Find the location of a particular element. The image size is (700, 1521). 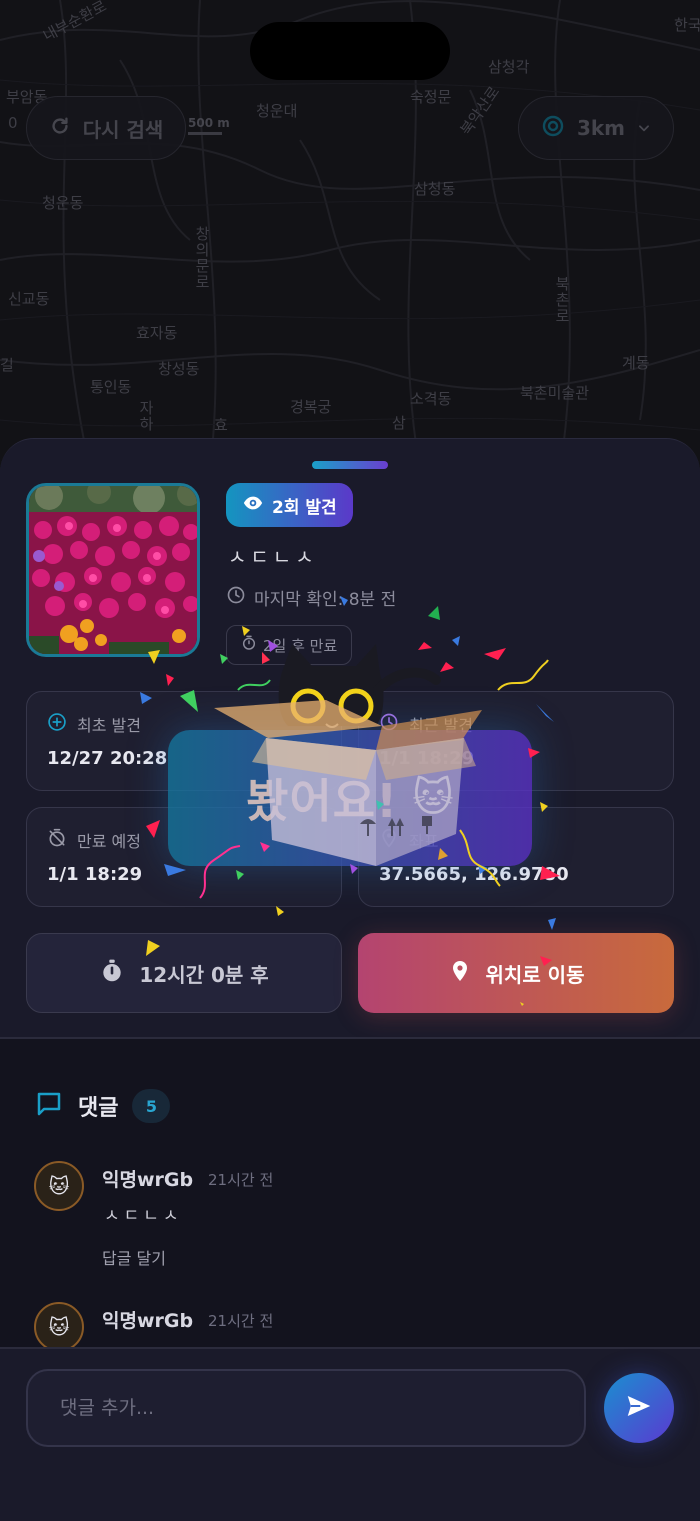

radius-dropdown: 3km is located at coordinates (596, 128).